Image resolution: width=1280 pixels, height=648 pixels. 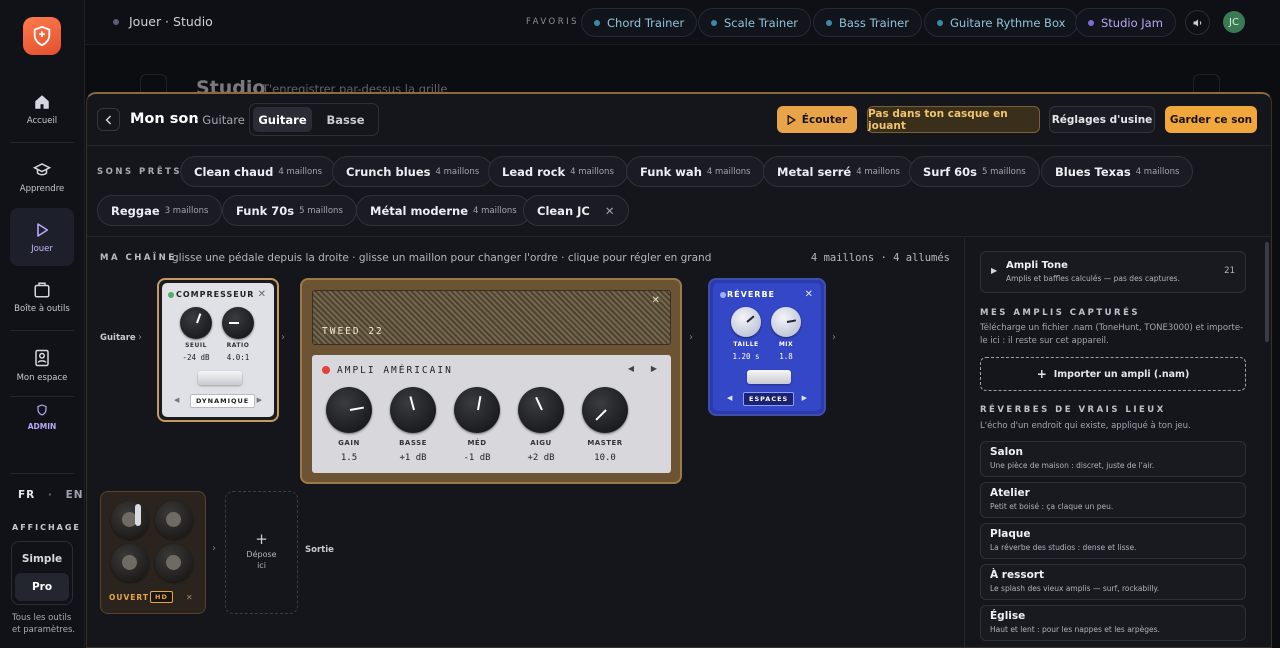 What do you see at coordinates (1102, 119) in the screenshot?
I see `factory-reset-button: Réglages d'usine` at bounding box center [1102, 119].